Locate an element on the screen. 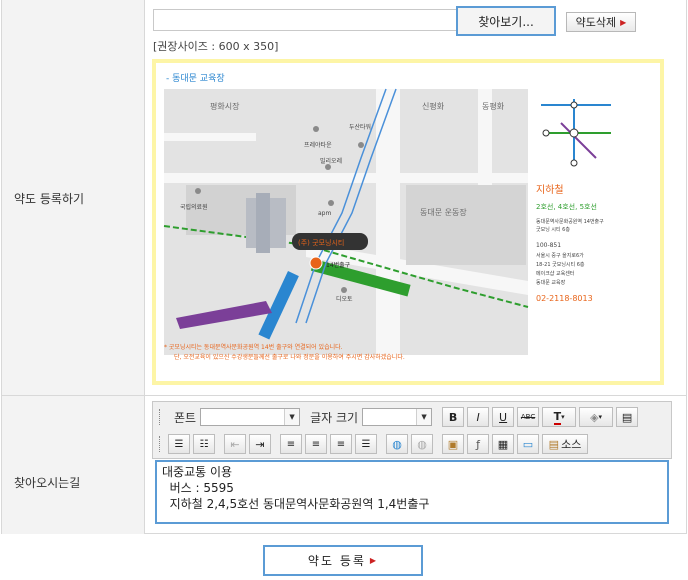 Image resolution: width=688 pixels, height=580 pixels. strikethrough-icon: ABC is located at coordinates (528, 417).